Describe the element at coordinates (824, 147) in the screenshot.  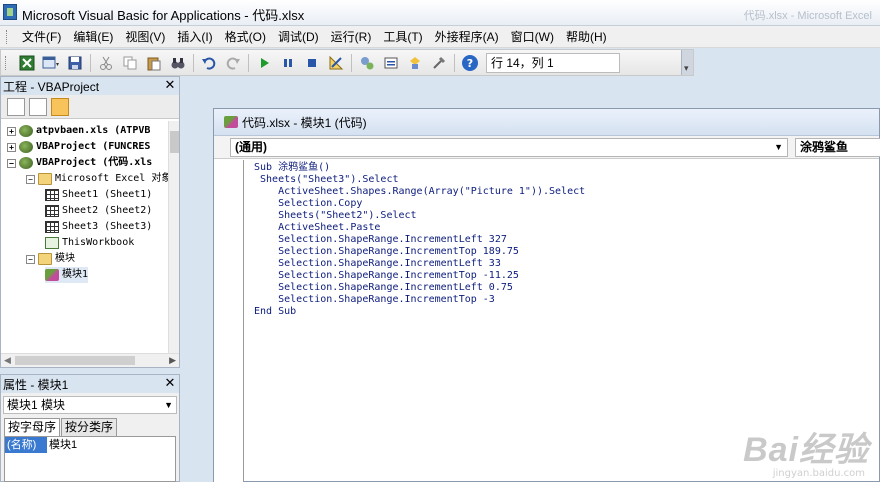
I see `procedure-combo-value: 涂鸦鲨鱼` at that location.